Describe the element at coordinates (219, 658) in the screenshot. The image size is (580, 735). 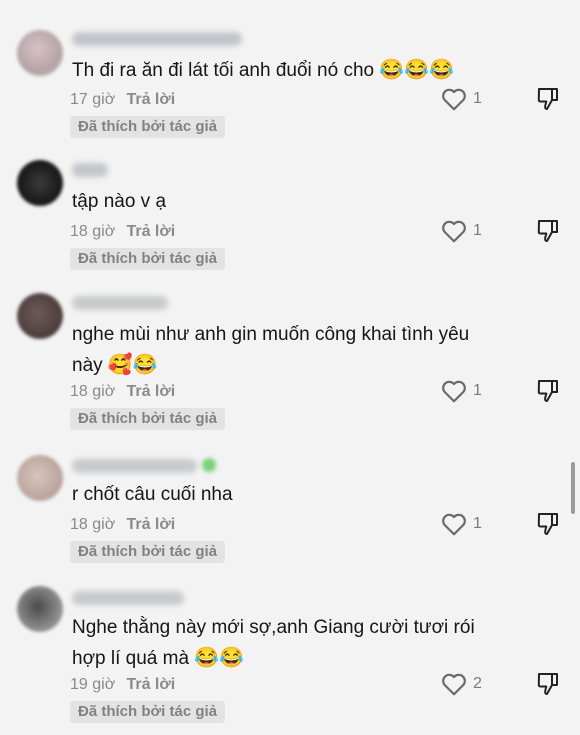
I see `emoji: 😂😂` at that location.